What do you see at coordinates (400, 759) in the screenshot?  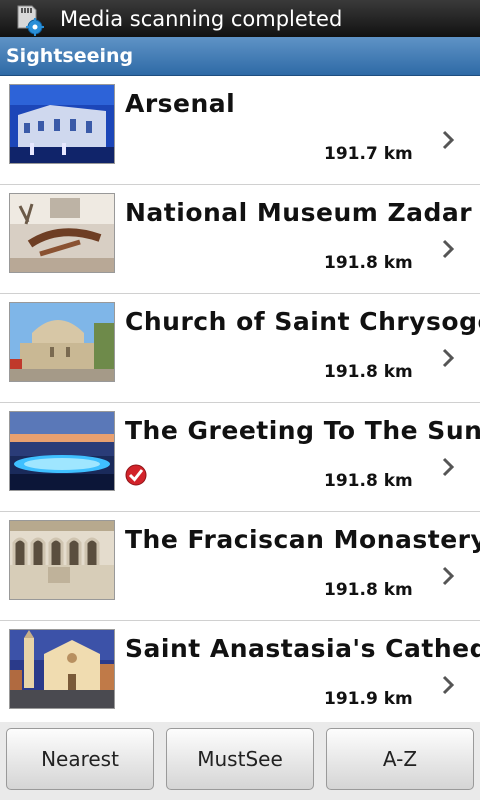 I see `a-z-button: A-Z` at bounding box center [400, 759].